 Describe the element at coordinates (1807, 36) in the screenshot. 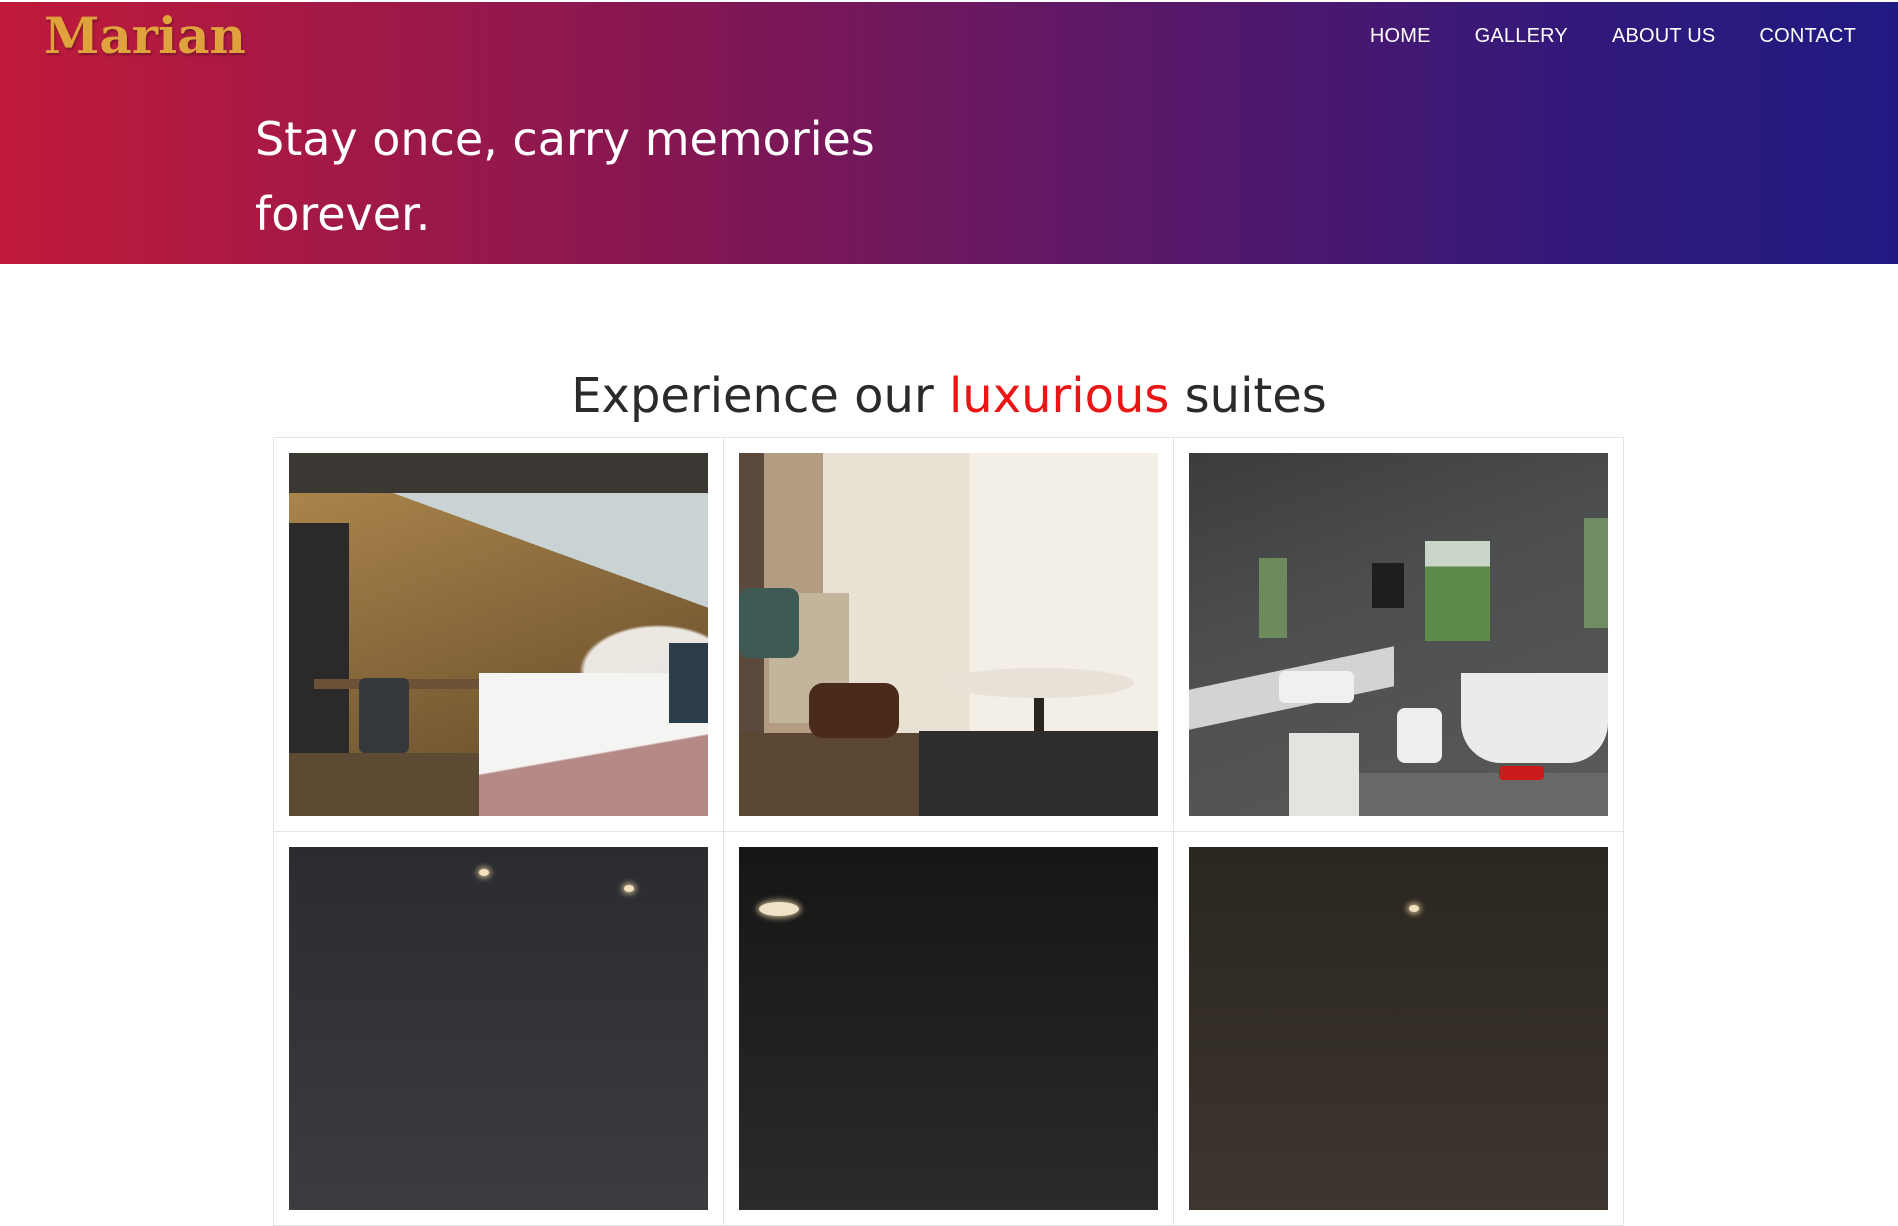

I see `nav-contact-link: CONTACT` at that location.